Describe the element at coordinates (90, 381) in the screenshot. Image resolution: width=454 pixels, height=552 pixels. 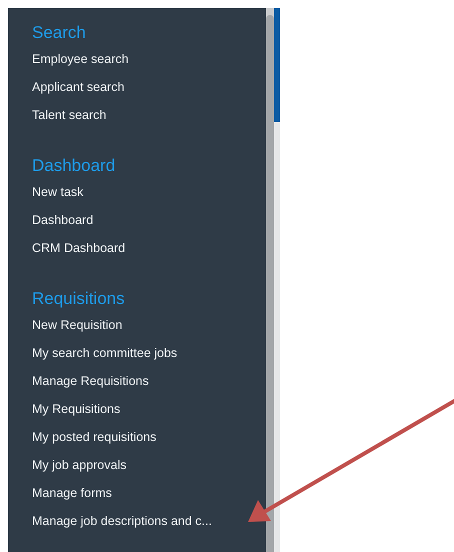
I see `sidebar-link: Manage Requisitions` at that location.